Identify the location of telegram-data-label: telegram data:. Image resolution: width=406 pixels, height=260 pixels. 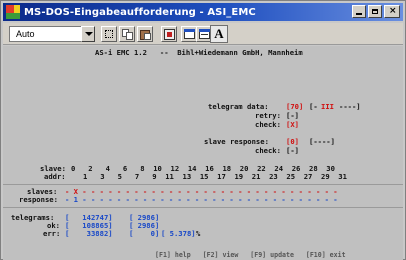
(238, 106).